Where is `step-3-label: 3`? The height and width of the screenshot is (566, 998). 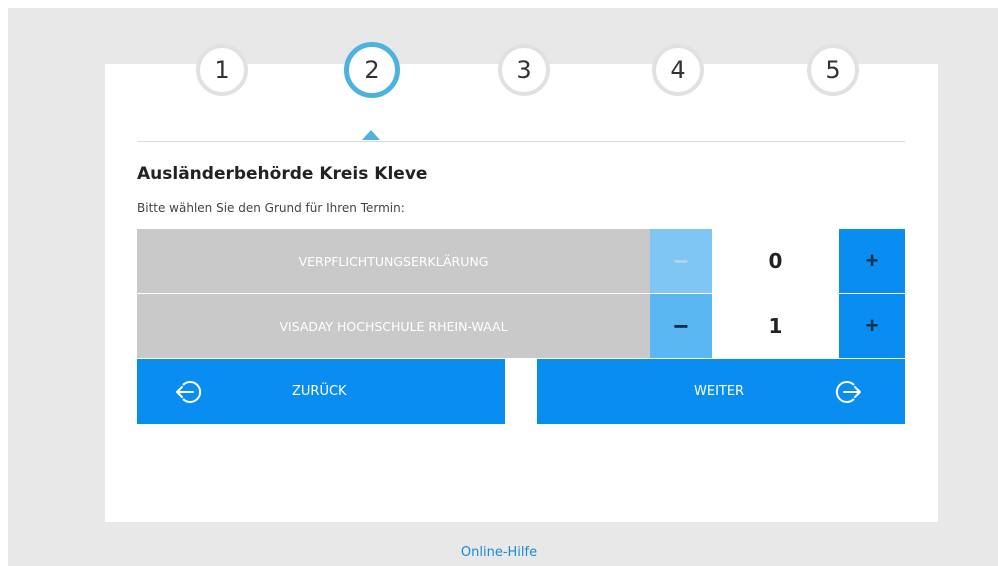
step-3-label: 3 is located at coordinates (524, 70).